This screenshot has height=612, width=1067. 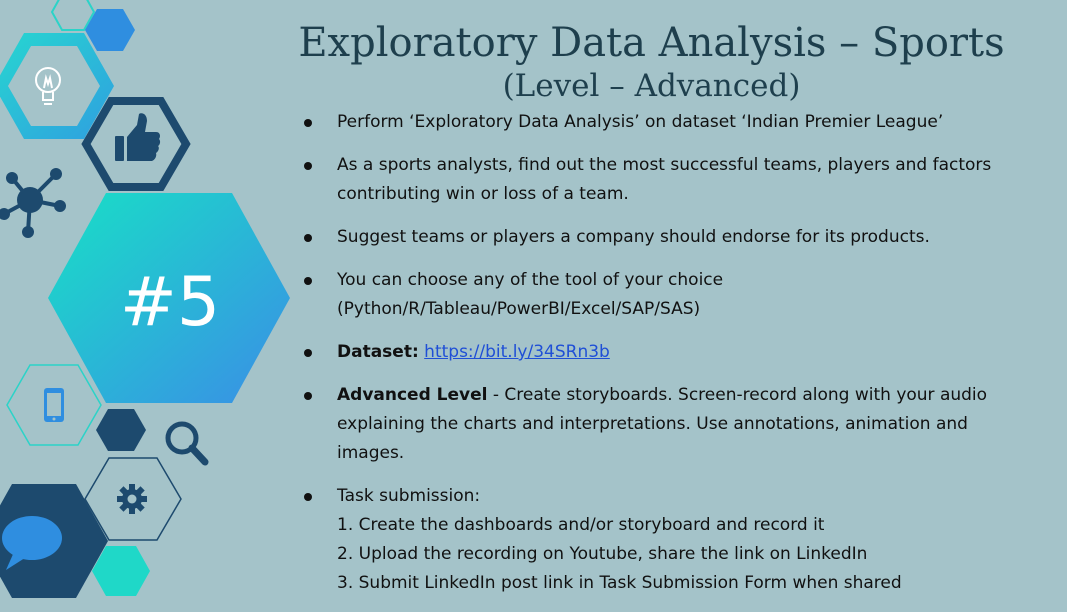 I want to click on badge-number: #5, so click(x=170, y=302).